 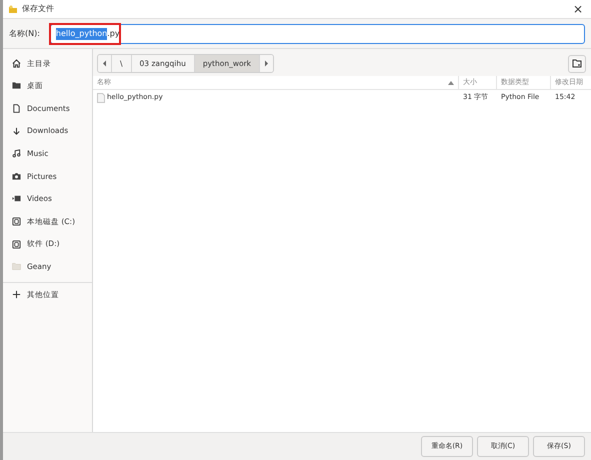 What do you see at coordinates (16, 199) in the screenshot?
I see `video-icon` at bounding box center [16, 199].